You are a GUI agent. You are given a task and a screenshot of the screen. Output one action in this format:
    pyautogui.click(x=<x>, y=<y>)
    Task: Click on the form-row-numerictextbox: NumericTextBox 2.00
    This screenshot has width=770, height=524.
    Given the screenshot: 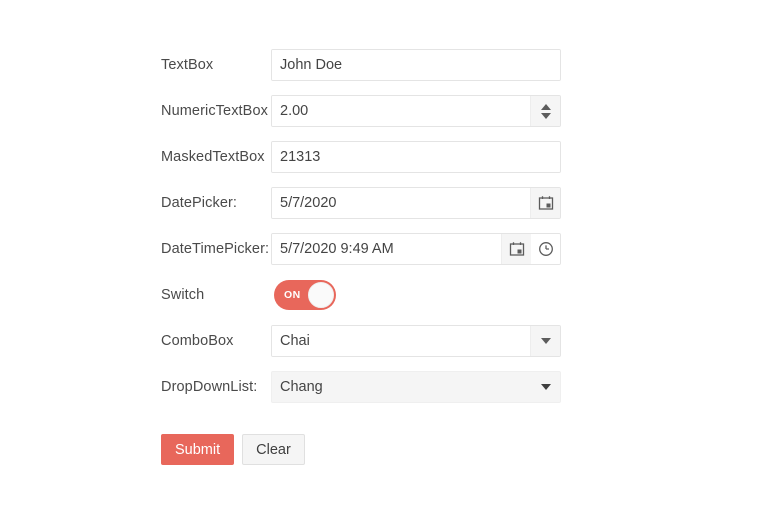 What is the action you would take?
    pyautogui.click(x=371, y=111)
    